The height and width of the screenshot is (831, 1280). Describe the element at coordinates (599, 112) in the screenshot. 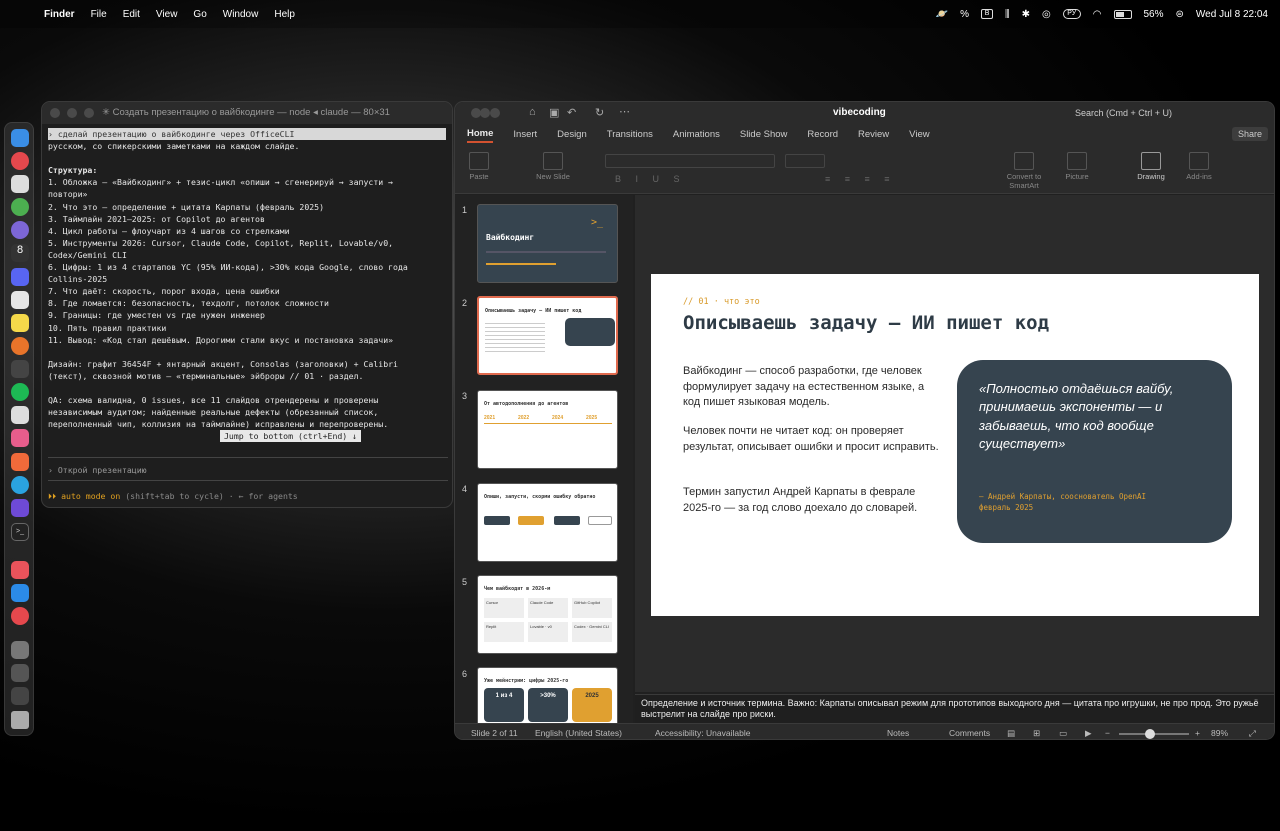

I see `redo-icon: ↻` at that location.